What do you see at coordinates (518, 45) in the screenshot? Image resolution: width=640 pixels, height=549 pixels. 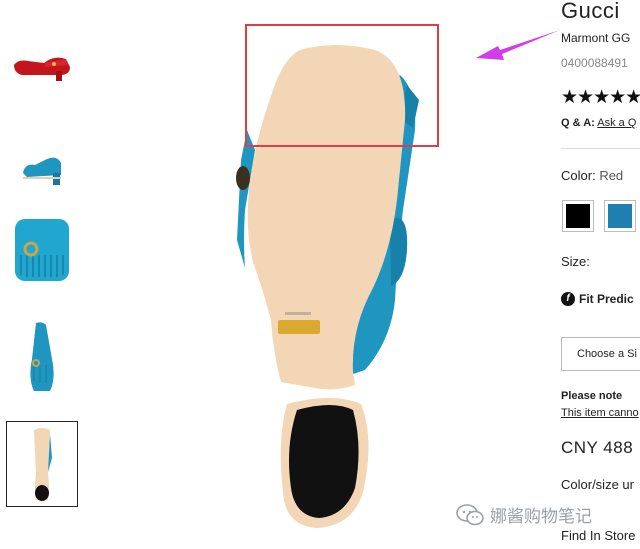 I see `pointer-arrow` at bounding box center [518, 45].